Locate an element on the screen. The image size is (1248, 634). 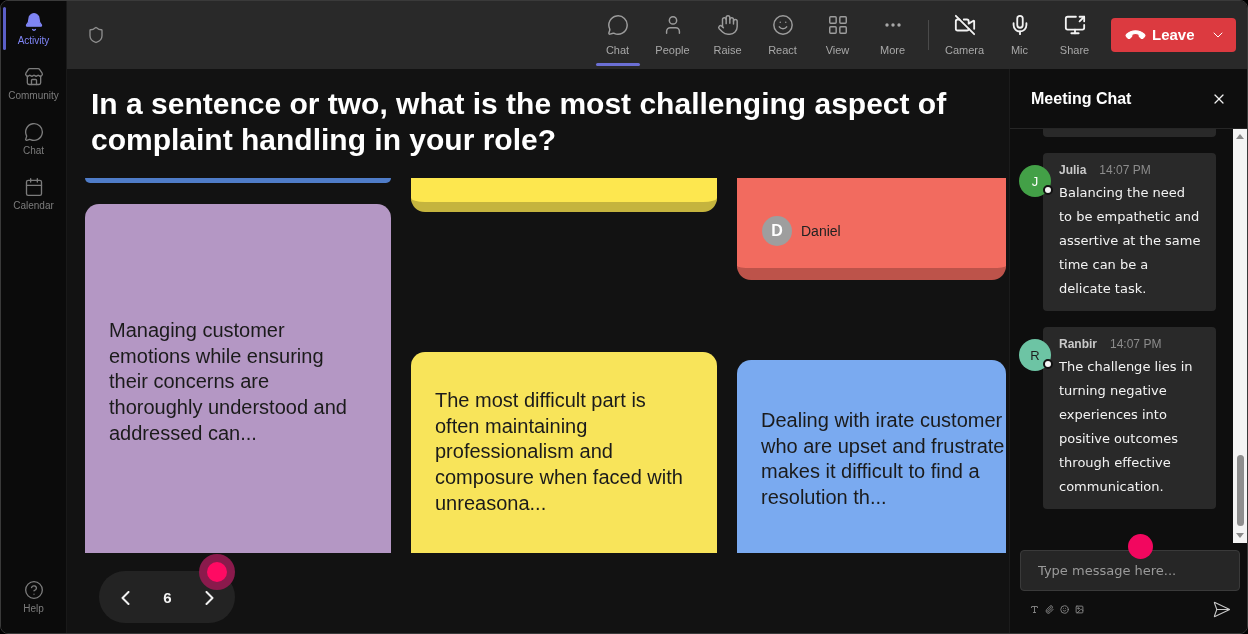
toolbar-button: People is located at coordinates (672, 35).